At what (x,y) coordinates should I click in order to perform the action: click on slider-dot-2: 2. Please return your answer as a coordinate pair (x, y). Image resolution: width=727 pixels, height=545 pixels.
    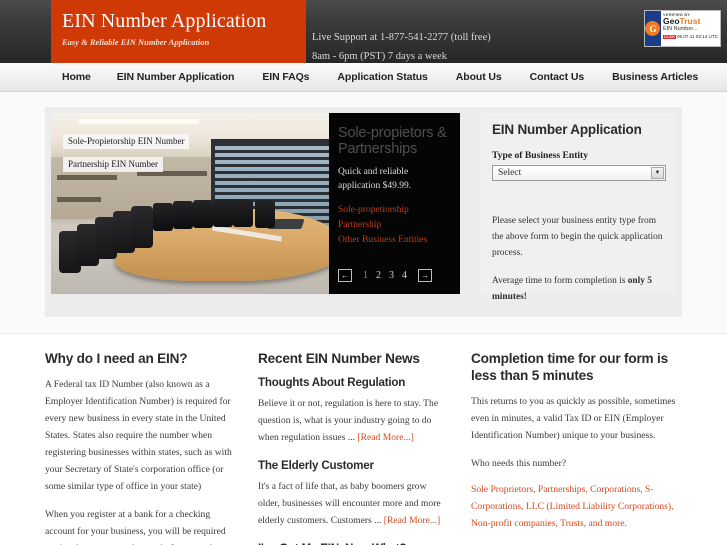
    Looking at the image, I should click on (378, 275).